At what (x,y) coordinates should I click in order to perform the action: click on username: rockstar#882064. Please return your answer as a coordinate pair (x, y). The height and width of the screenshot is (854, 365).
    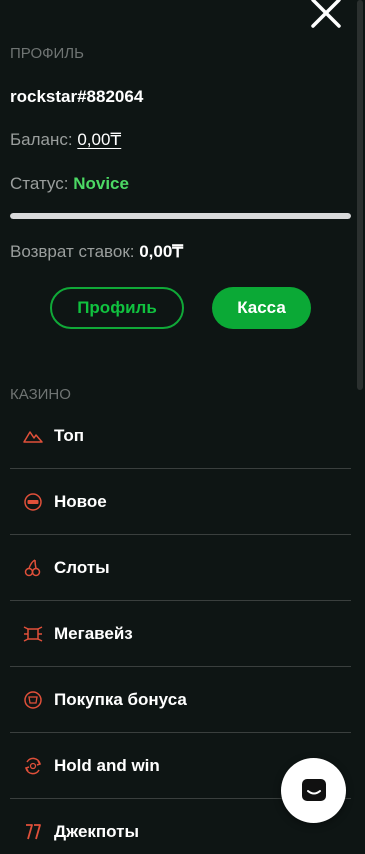
    Looking at the image, I should click on (77, 96).